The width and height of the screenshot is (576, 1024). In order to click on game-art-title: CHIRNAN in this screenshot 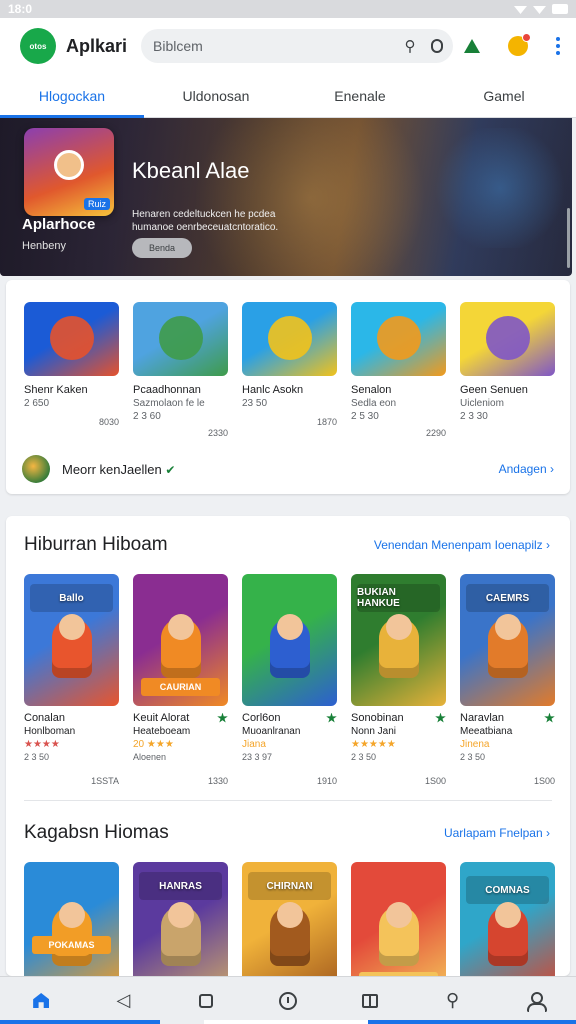, I will do `click(289, 886)`.